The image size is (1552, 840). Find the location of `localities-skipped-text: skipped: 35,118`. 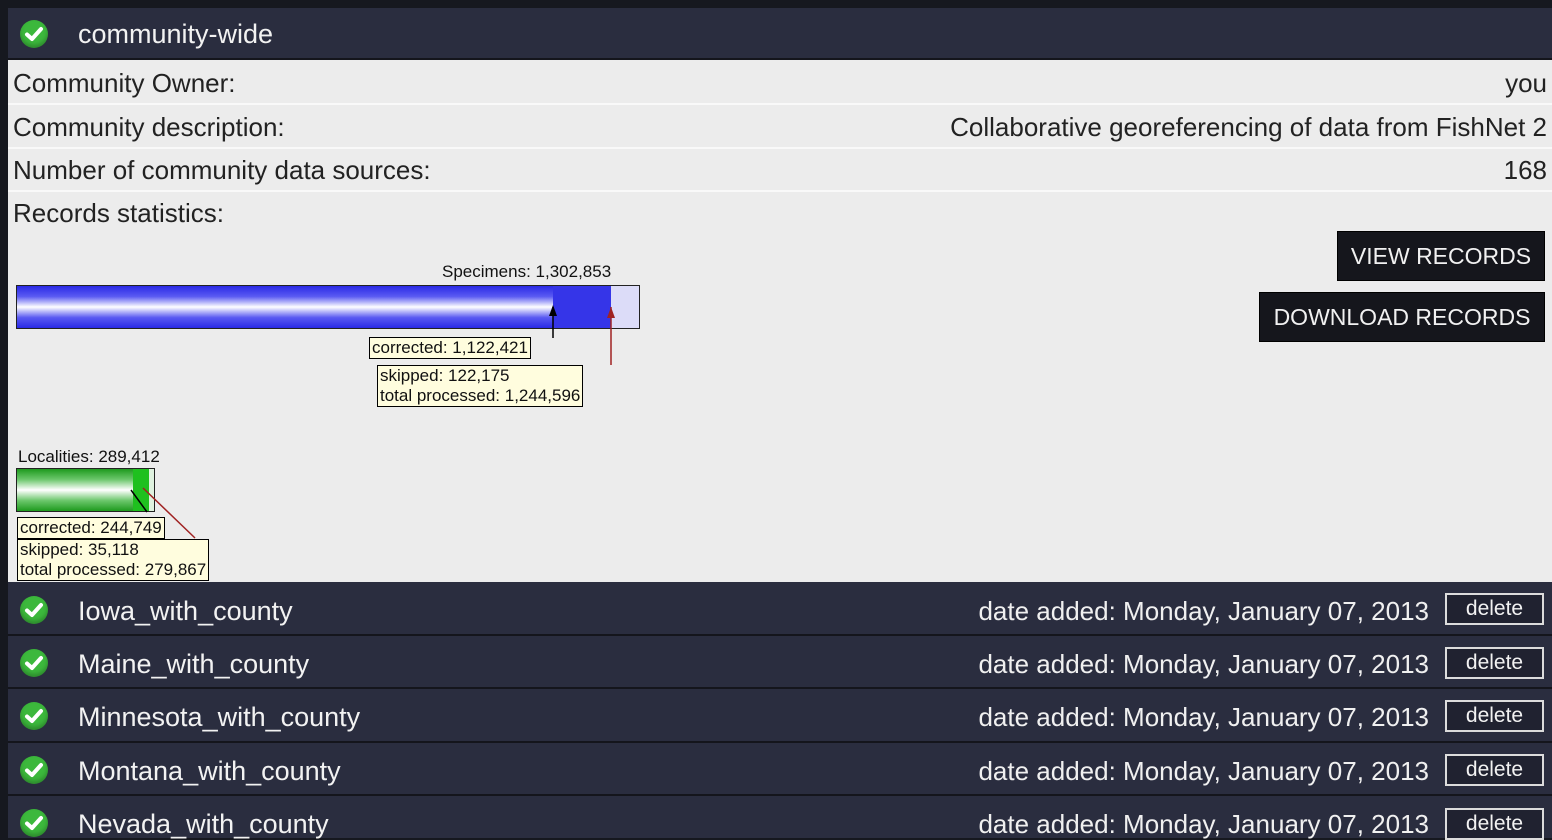

localities-skipped-text: skipped: 35,118 is located at coordinates (79, 549).